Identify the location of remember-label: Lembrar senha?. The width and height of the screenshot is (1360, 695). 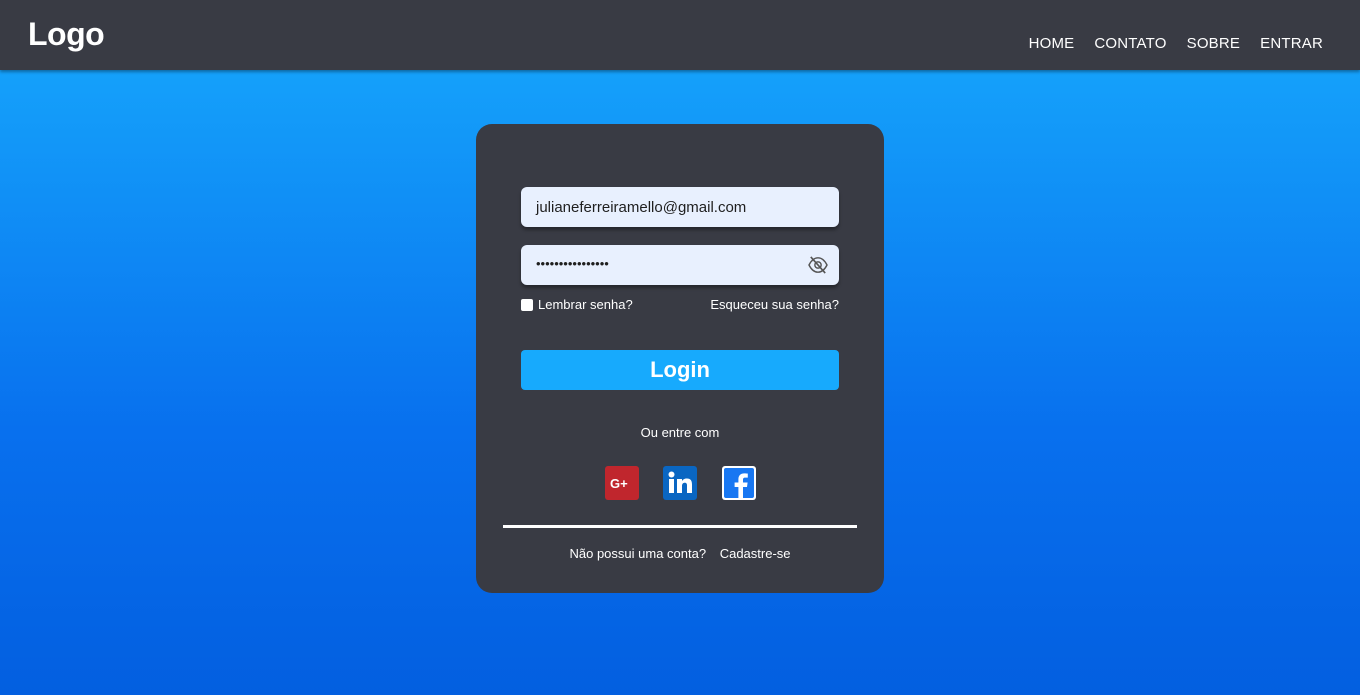
(585, 304).